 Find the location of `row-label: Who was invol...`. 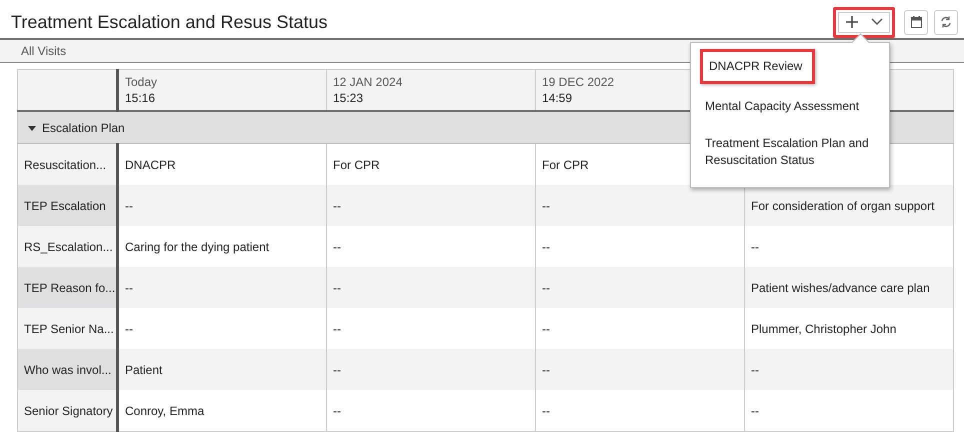

row-label: Who was invol... is located at coordinates (68, 369).